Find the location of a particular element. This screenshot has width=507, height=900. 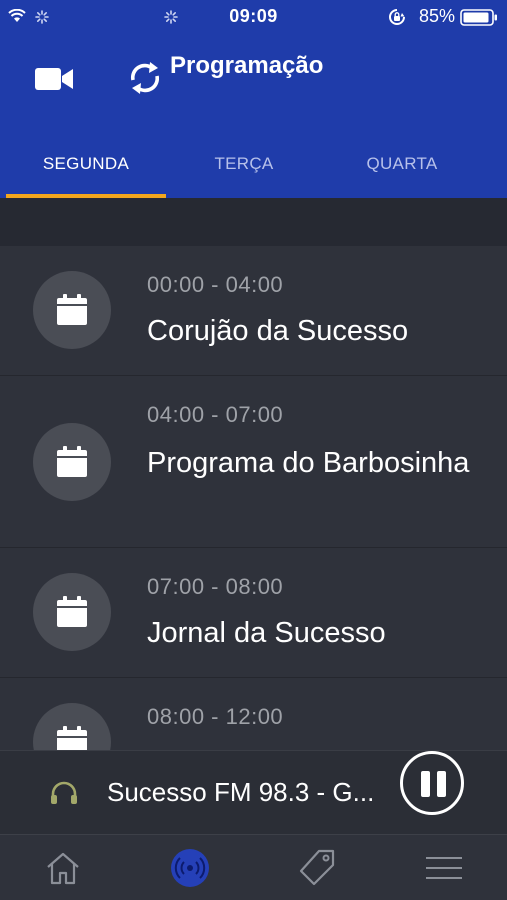

schedule-time: 08:00 - 12:00 is located at coordinates (215, 716).